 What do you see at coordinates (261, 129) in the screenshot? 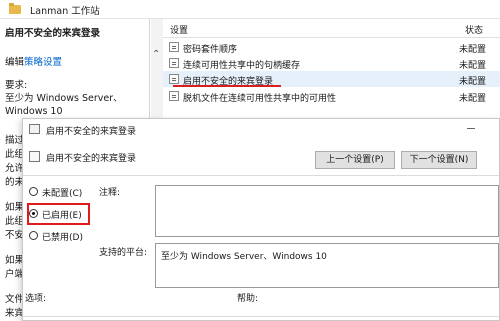
I see `dialog-titlebar: 启用不安全的来宾登录` at bounding box center [261, 129].